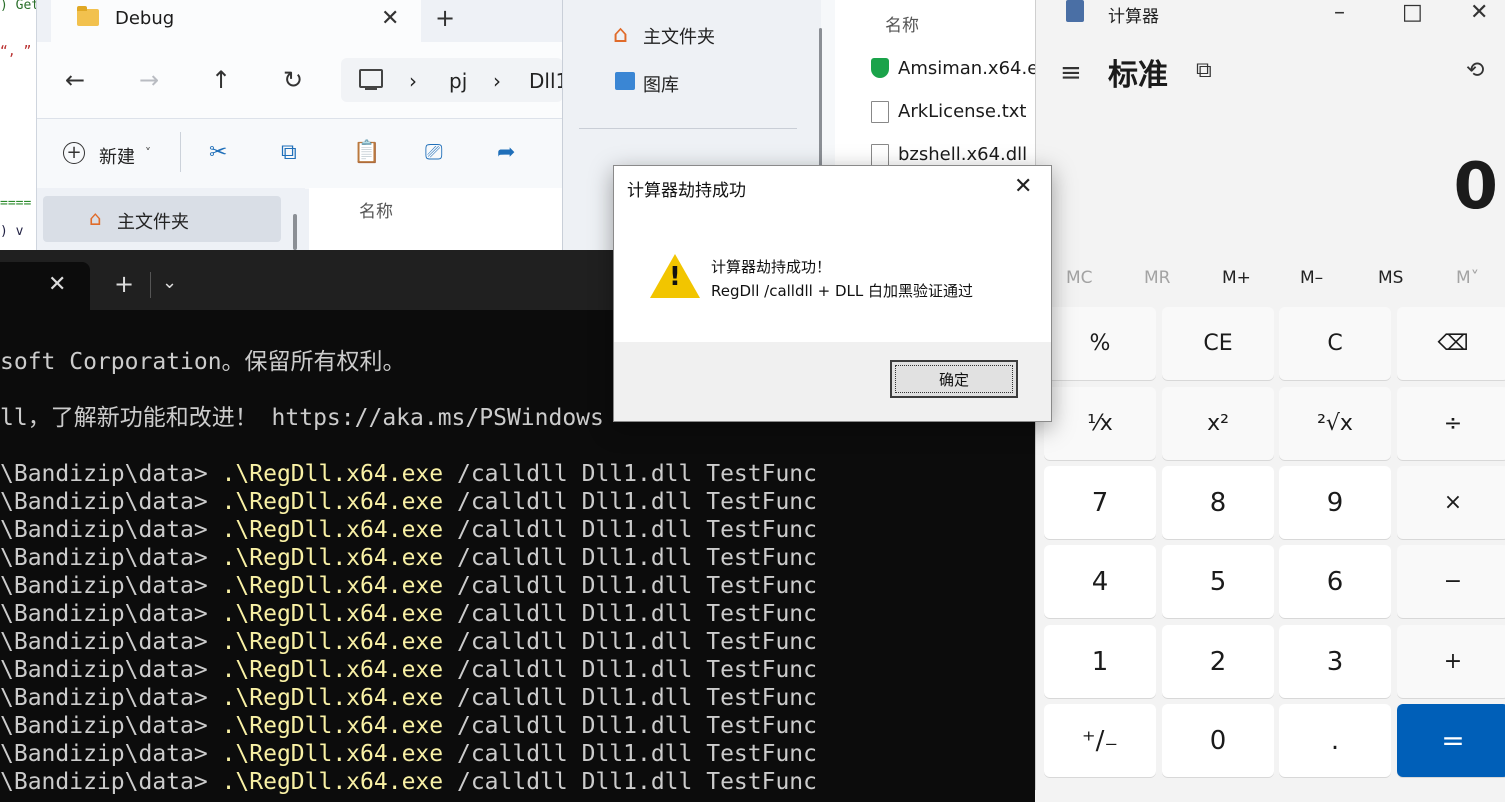  What do you see at coordinates (1451, 740) in the screenshot?
I see `calc-key: =` at bounding box center [1451, 740].